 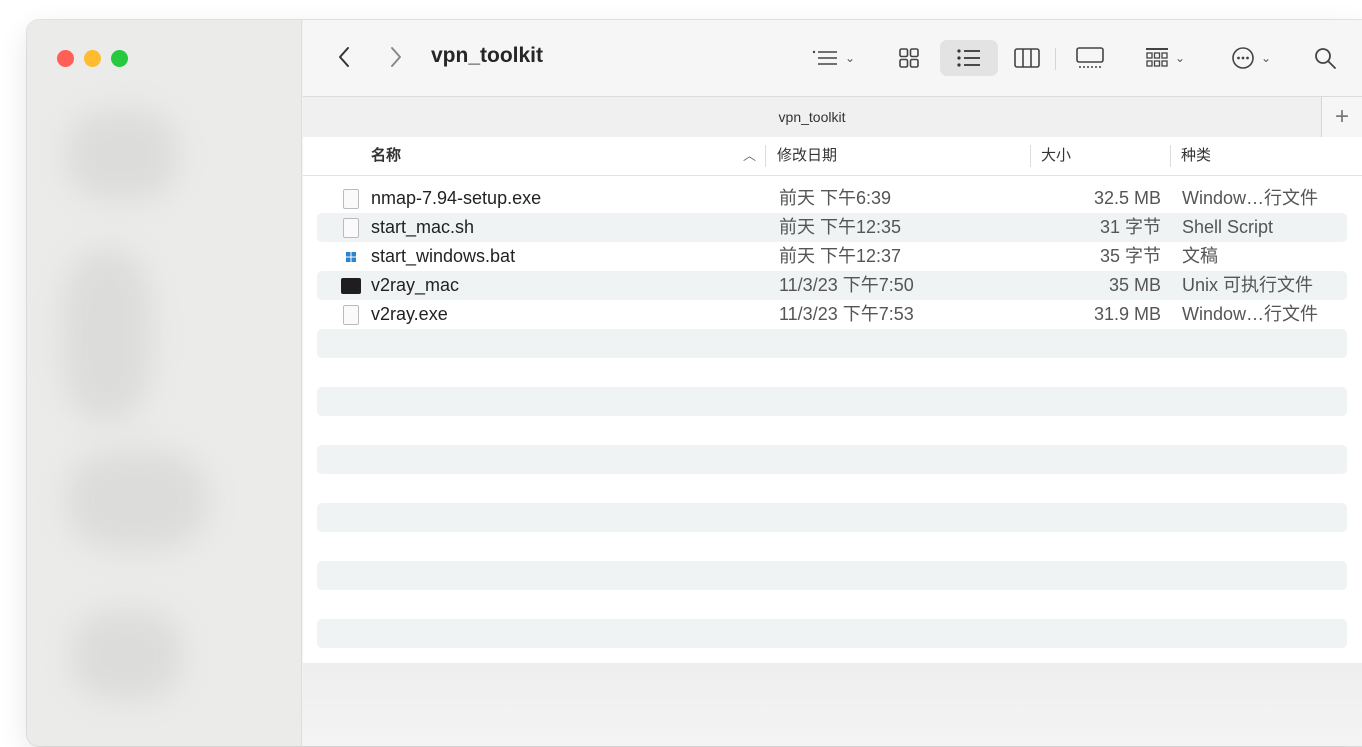 What do you see at coordinates (840, 256) in the screenshot?
I see `file-date: 前天 下午12:37` at bounding box center [840, 256].